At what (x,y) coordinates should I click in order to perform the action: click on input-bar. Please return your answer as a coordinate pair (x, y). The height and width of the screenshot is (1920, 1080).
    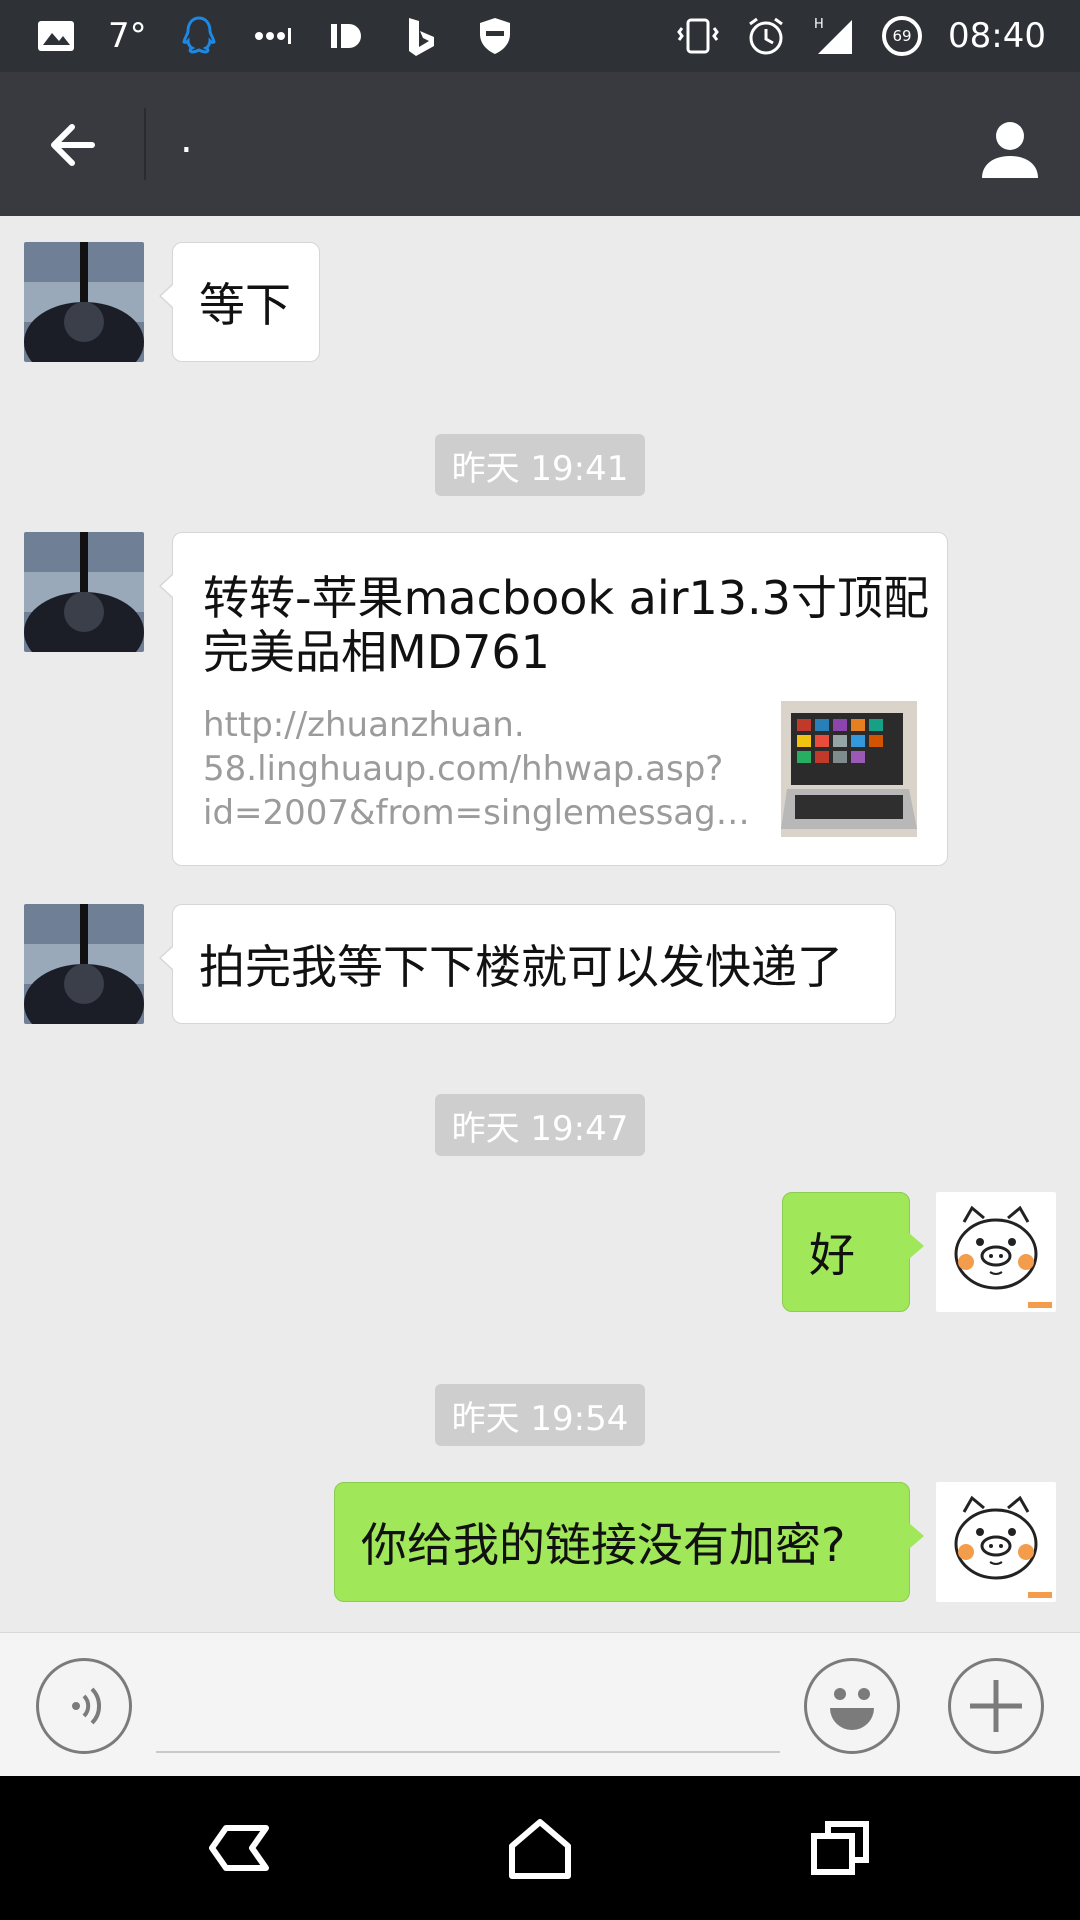
    Looking at the image, I should click on (540, 1704).